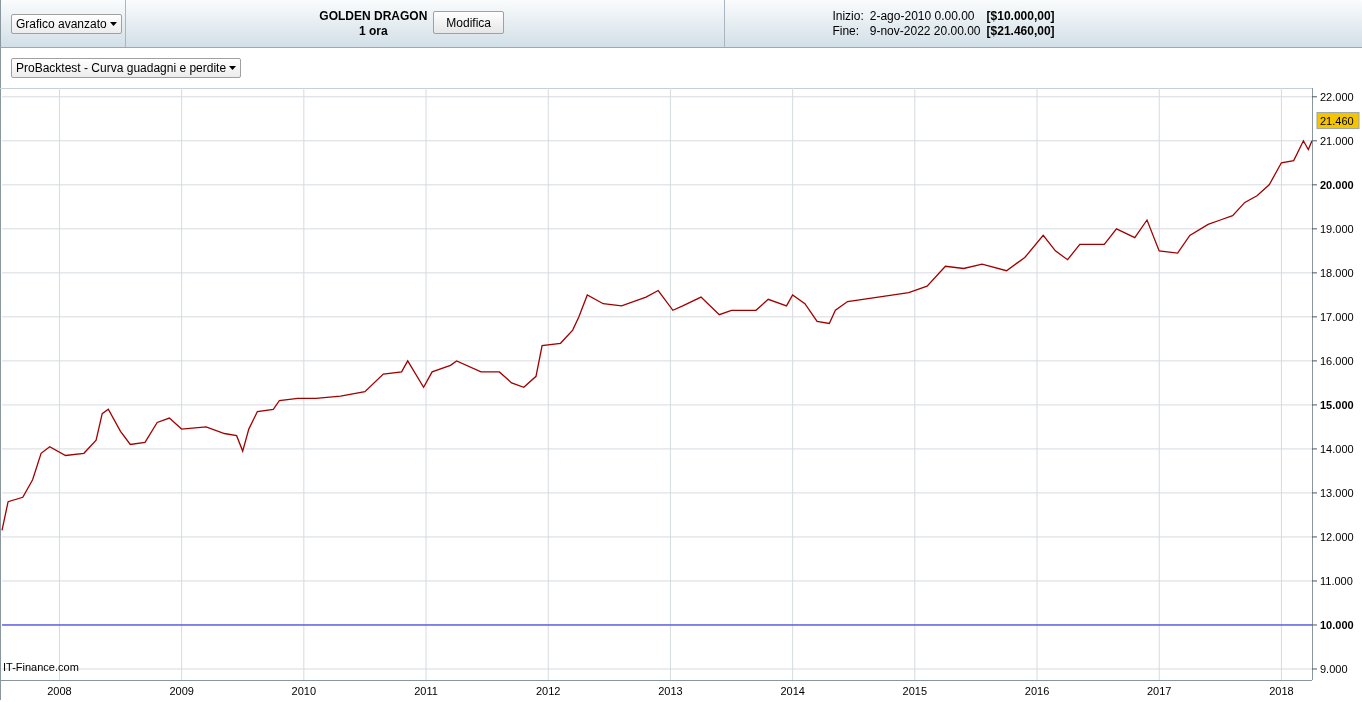 The width and height of the screenshot is (1362, 702). What do you see at coordinates (1337, 96) in the screenshot?
I see `y-axis-label: 22.000` at bounding box center [1337, 96].